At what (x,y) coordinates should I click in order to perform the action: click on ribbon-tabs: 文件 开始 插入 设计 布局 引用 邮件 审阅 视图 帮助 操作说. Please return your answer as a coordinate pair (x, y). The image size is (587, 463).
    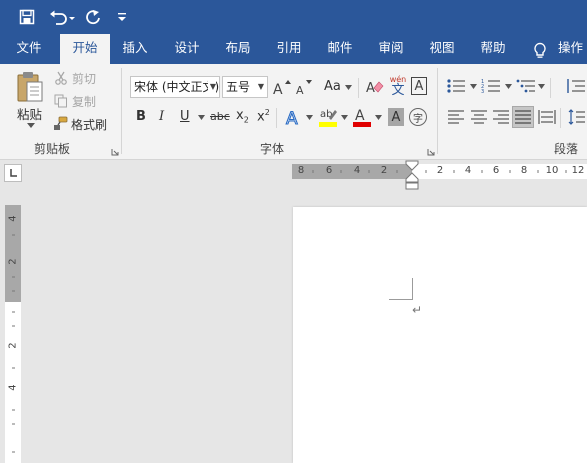
    Looking at the image, I should click on (293, 58).